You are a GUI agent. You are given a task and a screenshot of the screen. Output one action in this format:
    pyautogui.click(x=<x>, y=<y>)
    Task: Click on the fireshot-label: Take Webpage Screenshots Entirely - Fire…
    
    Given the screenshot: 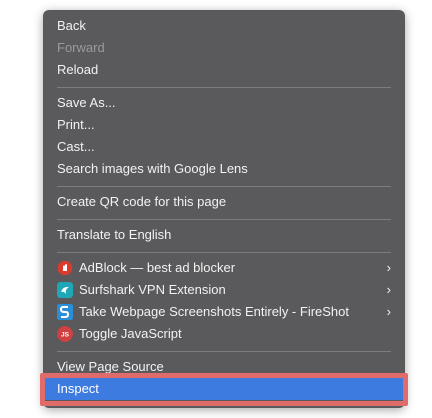 What is the action you would take?
    pyautogui.click(x=214, y=311)
    